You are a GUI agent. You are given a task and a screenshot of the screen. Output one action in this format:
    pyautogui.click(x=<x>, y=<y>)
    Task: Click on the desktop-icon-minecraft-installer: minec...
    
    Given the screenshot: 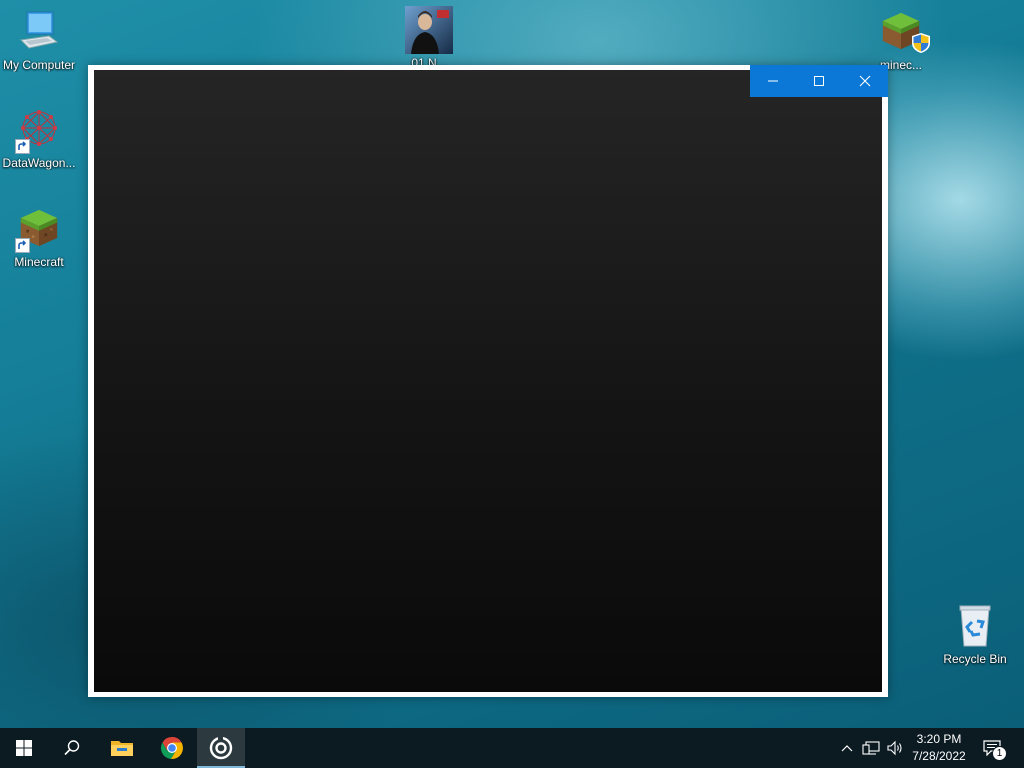 What is the action you would take?
    pyautogui.click(x=901, y=40)
    